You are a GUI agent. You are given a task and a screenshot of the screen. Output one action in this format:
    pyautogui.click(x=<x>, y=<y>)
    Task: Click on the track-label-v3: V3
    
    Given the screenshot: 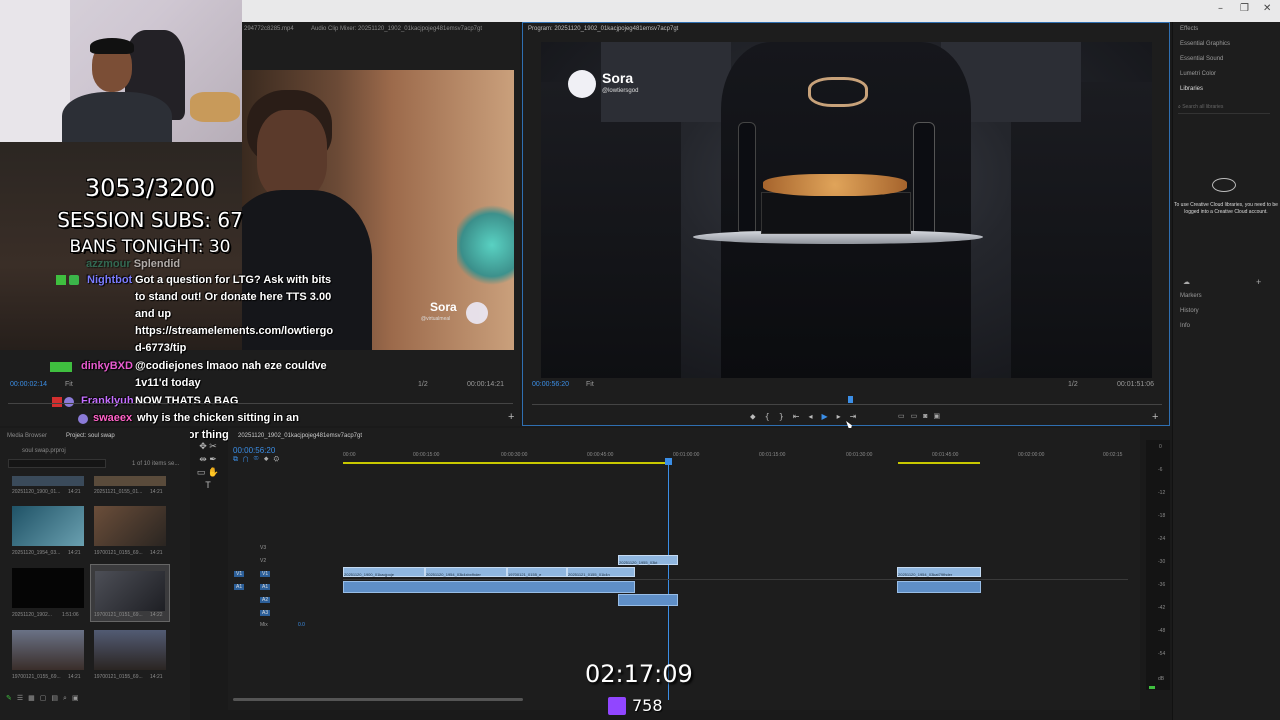 What is the action you would take?
    pyautogui.click(x=263, y=548)
    